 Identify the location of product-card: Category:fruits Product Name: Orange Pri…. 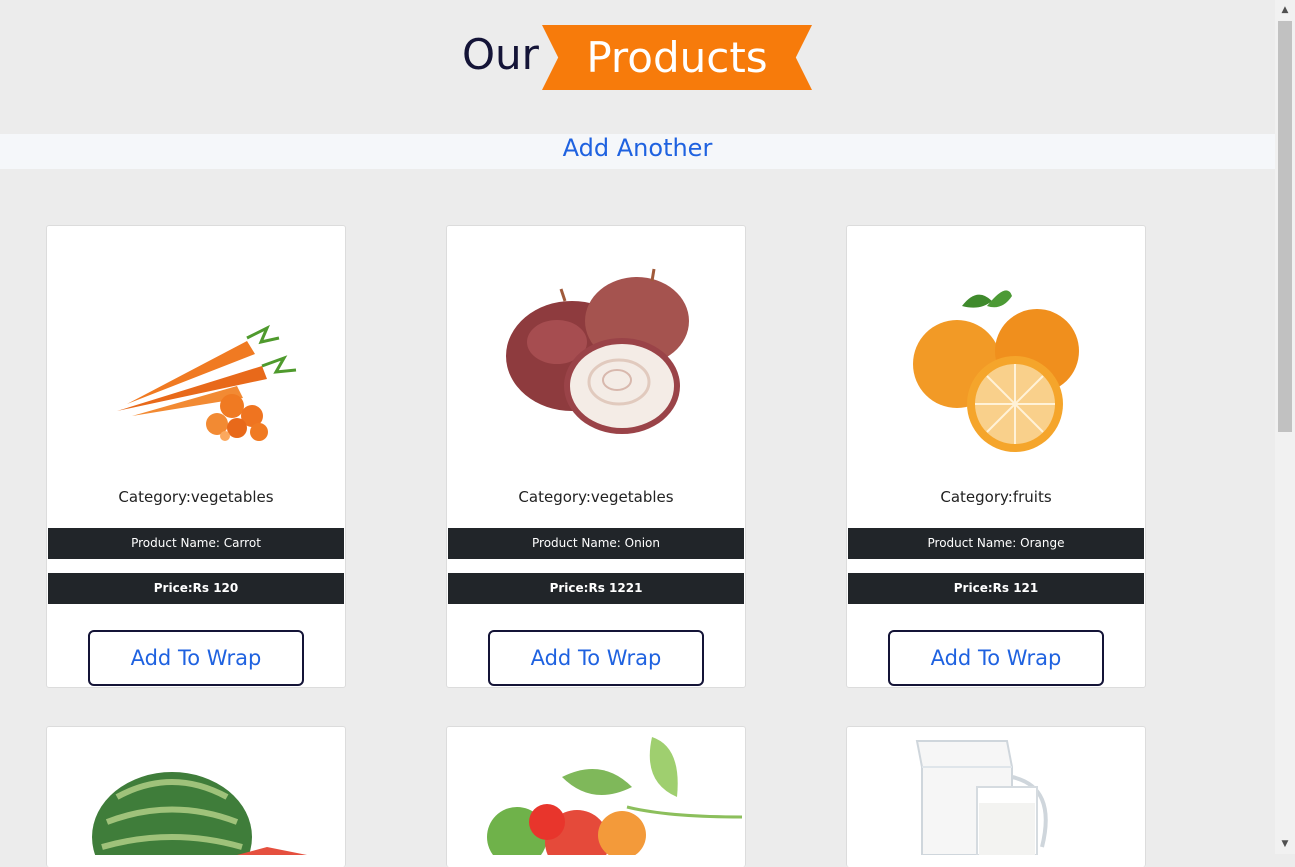
(996, 456).